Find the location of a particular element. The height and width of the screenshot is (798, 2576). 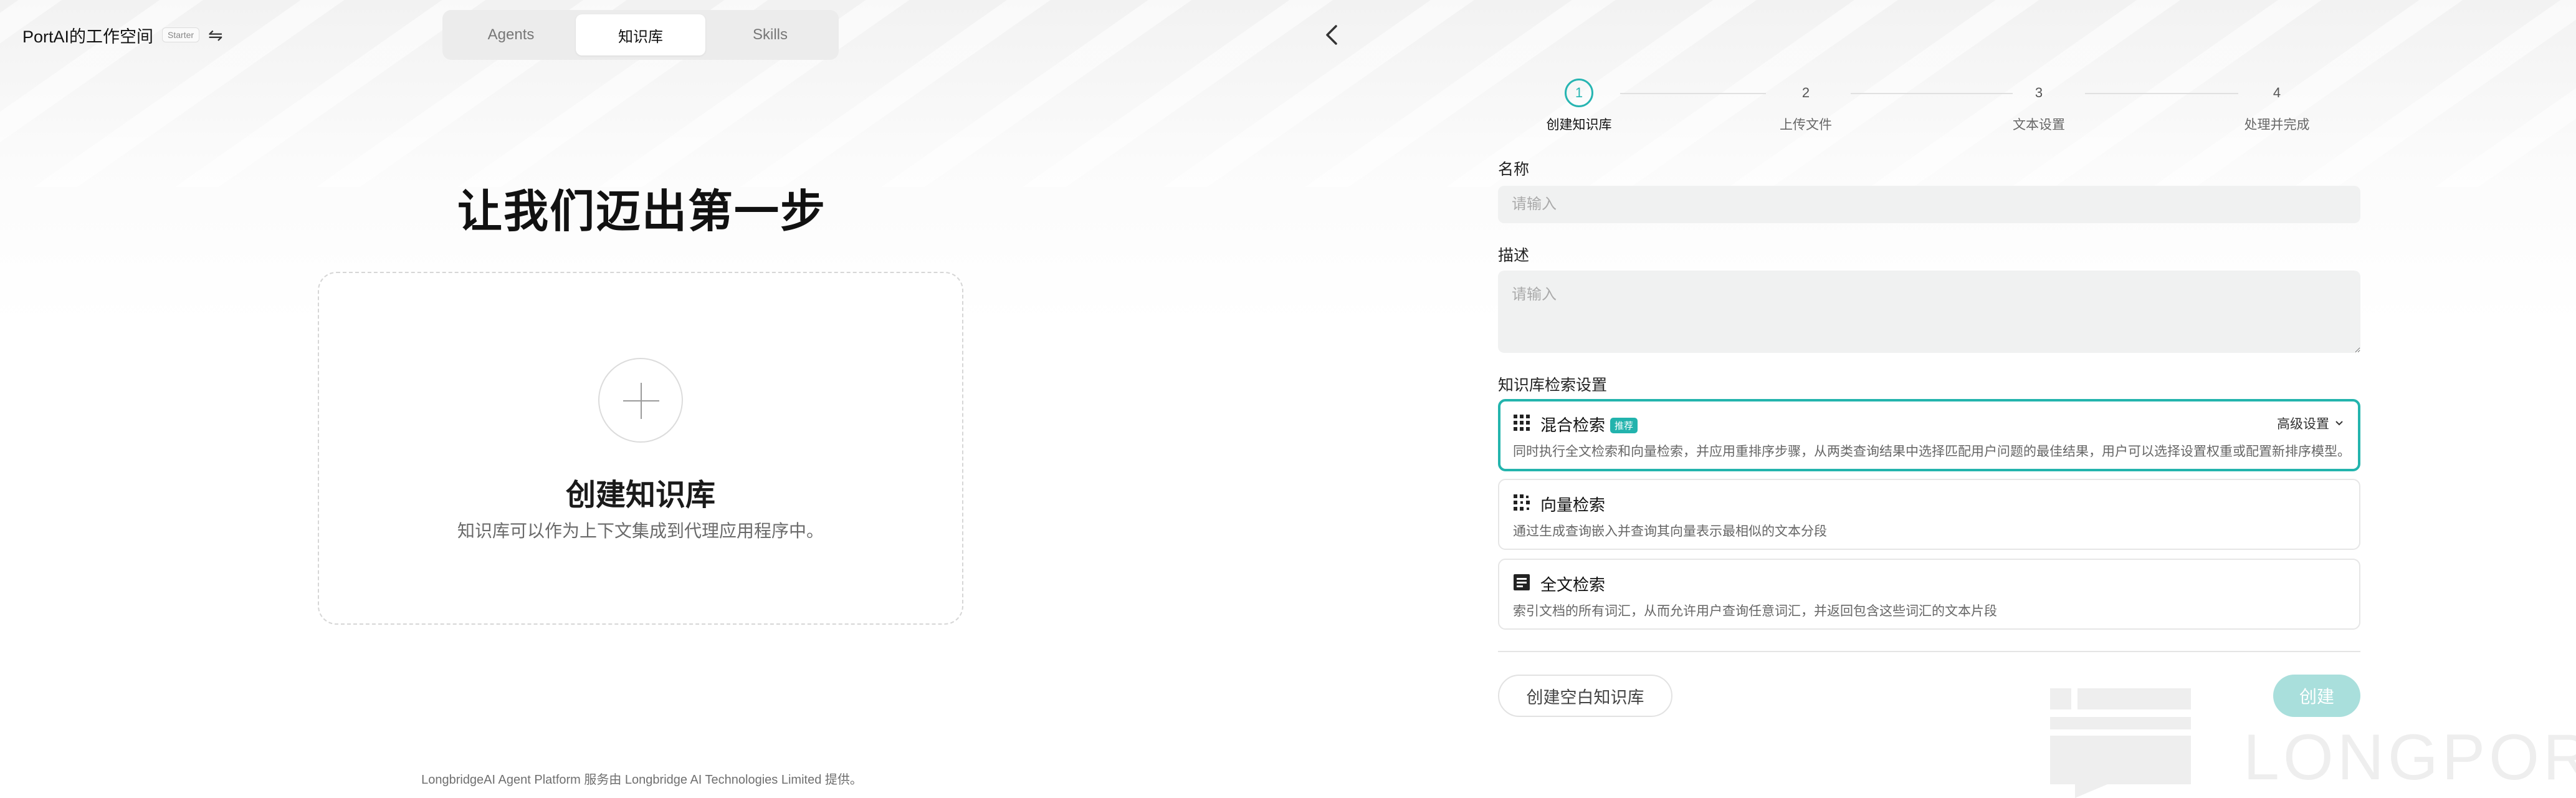

step-label: 处理并完成 is located at coordinates (2277, 125).